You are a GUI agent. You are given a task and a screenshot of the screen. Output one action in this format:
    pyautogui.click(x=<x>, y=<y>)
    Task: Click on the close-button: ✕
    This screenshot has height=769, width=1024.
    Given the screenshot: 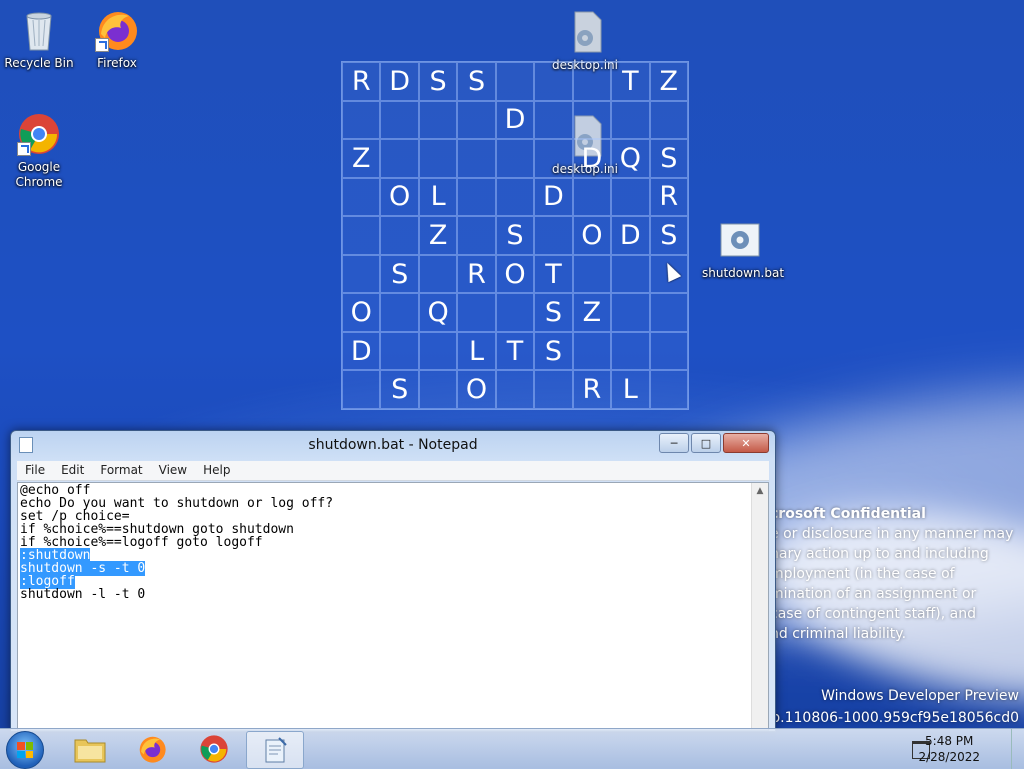 What is the action you would take?
    pyautogui.click(x=746, y=443)
    